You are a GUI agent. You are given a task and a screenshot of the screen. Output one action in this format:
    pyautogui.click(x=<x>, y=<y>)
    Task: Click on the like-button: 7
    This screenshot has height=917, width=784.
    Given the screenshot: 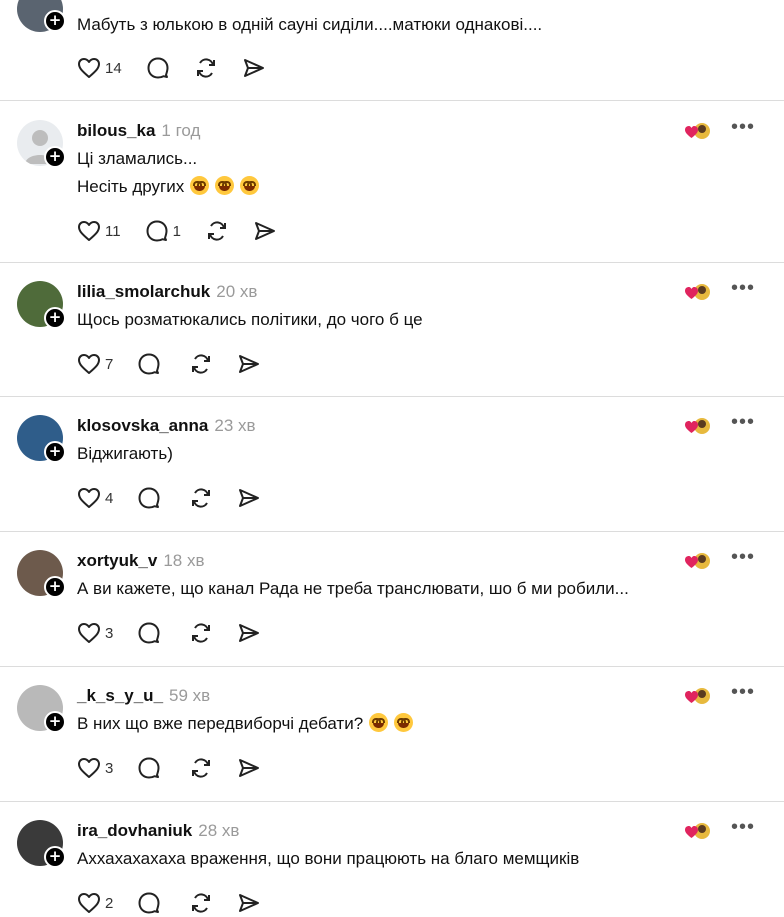 What is the action you would take?
    pyautogui.click(x=95, y=364)
    